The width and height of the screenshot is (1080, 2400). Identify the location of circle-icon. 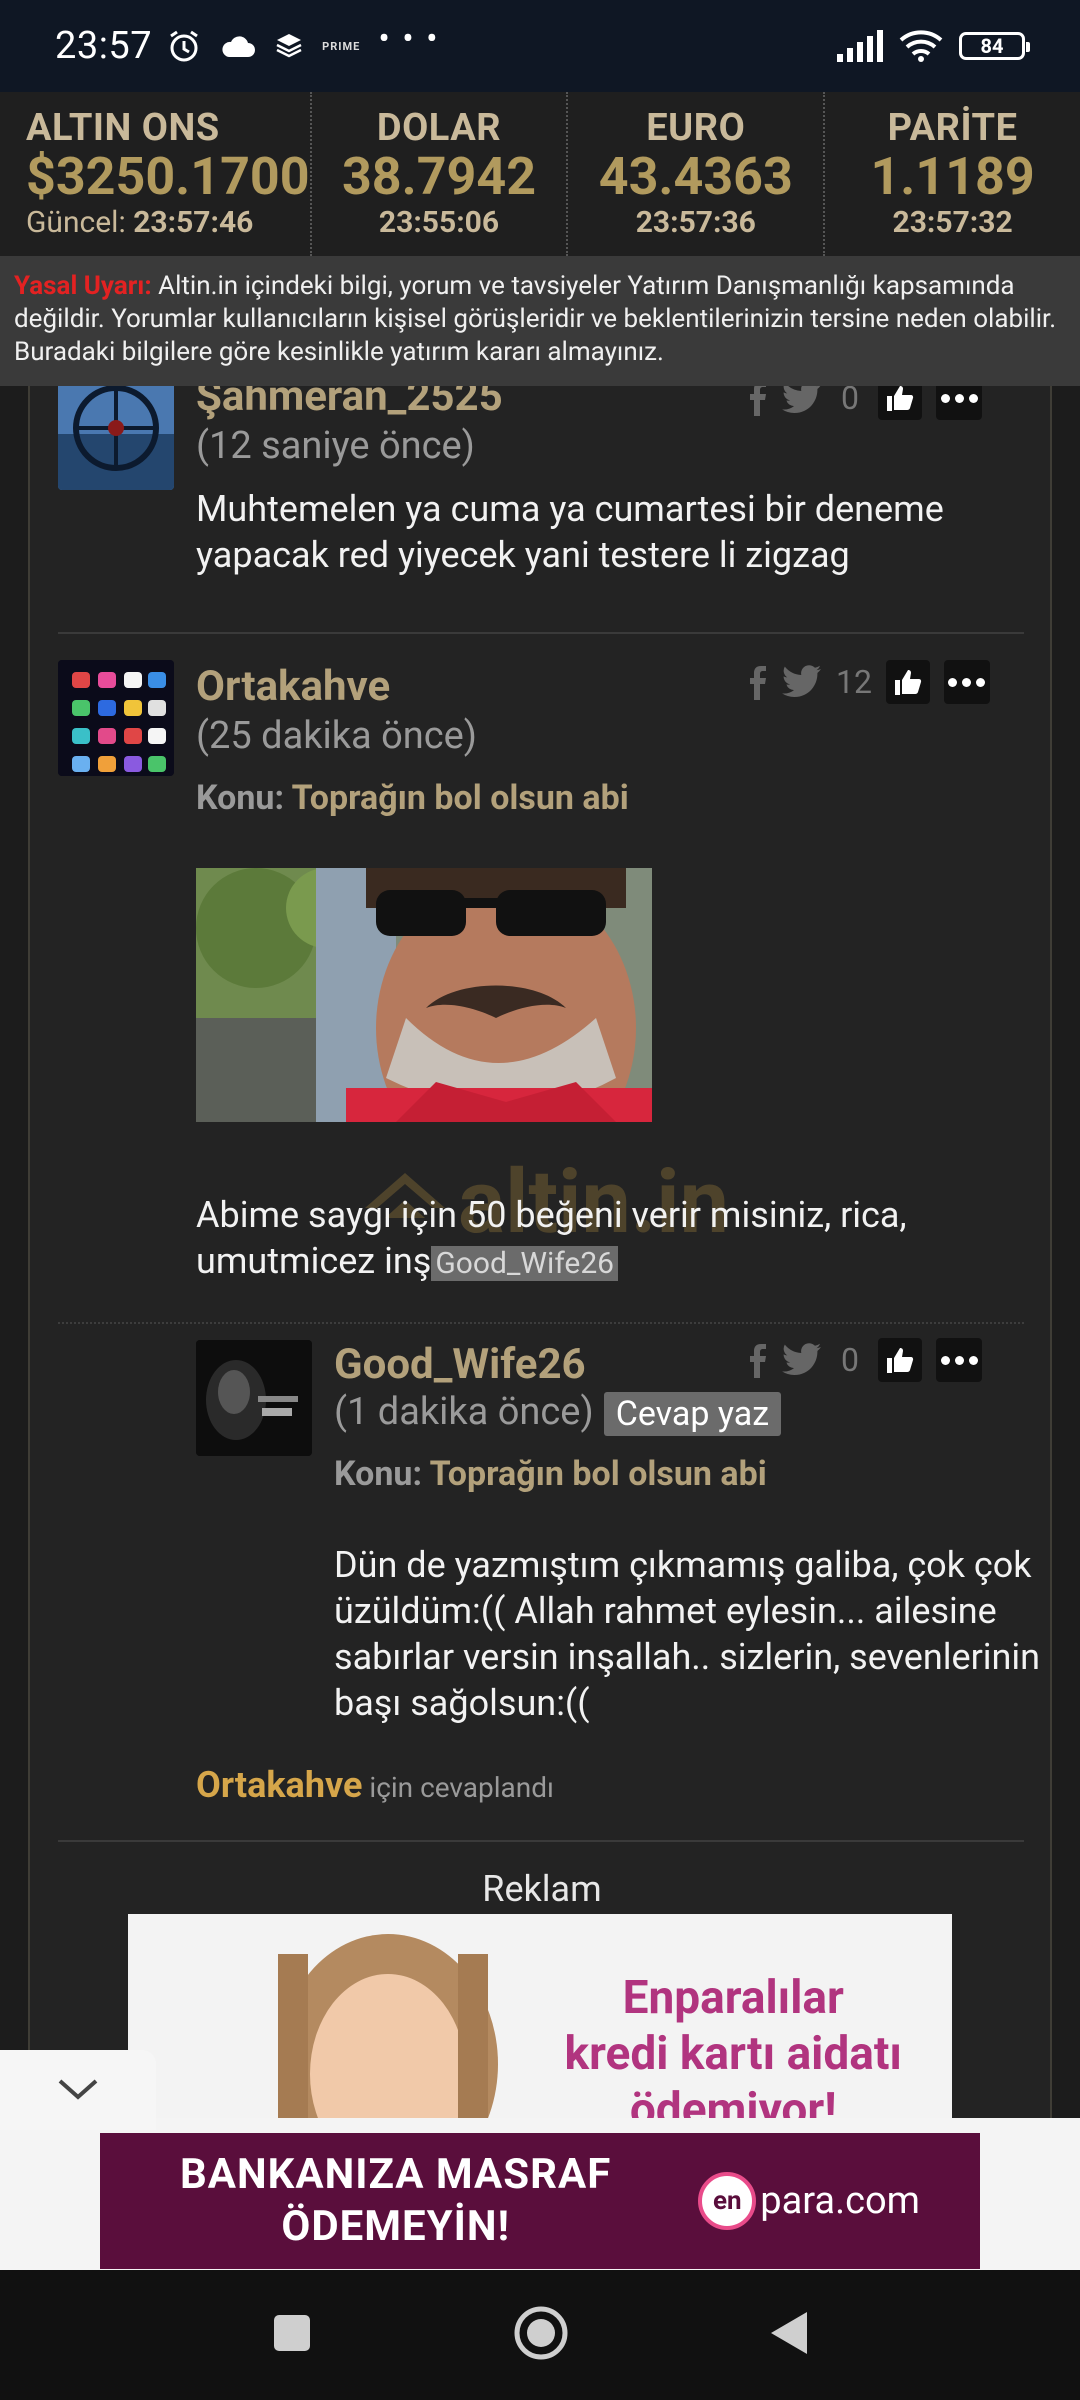
(541, 2333).